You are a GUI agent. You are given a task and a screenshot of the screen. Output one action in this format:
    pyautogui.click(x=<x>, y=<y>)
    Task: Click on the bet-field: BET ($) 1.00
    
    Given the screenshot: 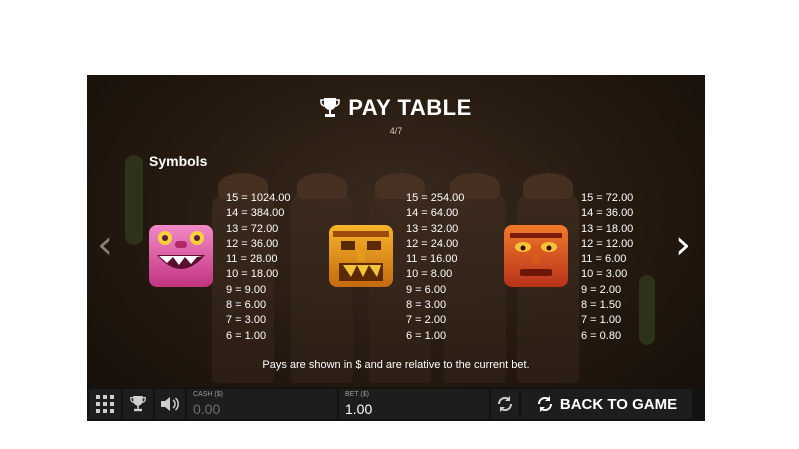 What is the action you would take?
    pyautogui.click(x=414, y=404)
    